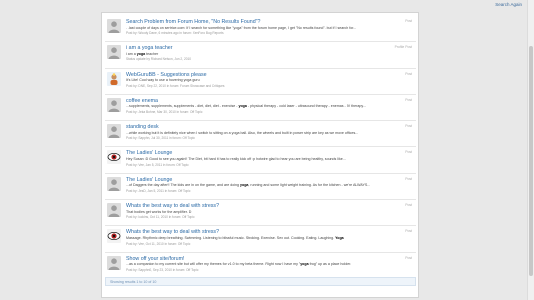 The width and height of the screenshot is (534, 300). Describe the element at coordinates (267, 5) in the screenshot. I see `top-bar: Search Again` at that location.